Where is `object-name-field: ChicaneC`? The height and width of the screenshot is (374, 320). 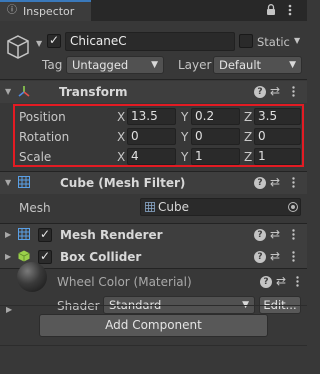
object-name-field: ChicaneC is located at coordinates (150, 41).